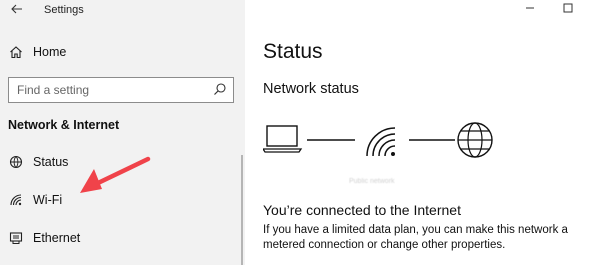 The height and width of the screenshot is (265, 600). I want to click on search-input, so click(109, 89).